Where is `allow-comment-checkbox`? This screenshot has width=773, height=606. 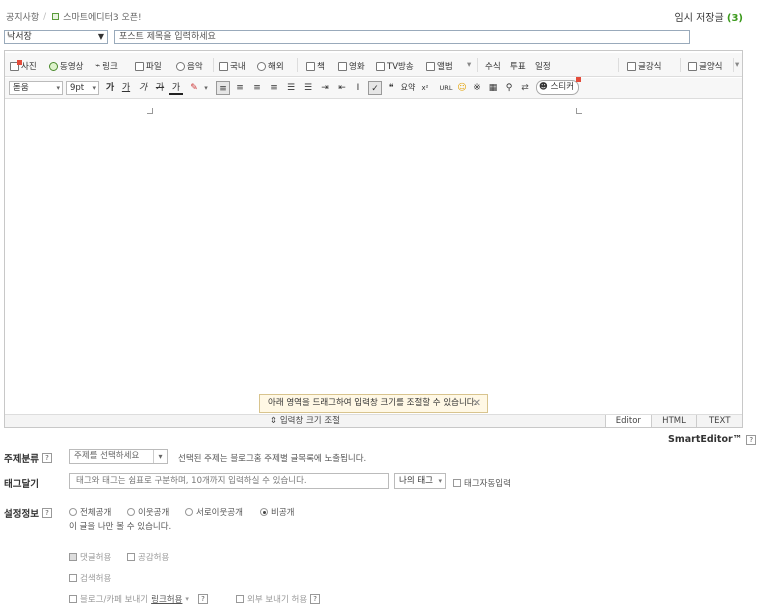
allow-comment-checkbox is located at coordinates (73, 557).